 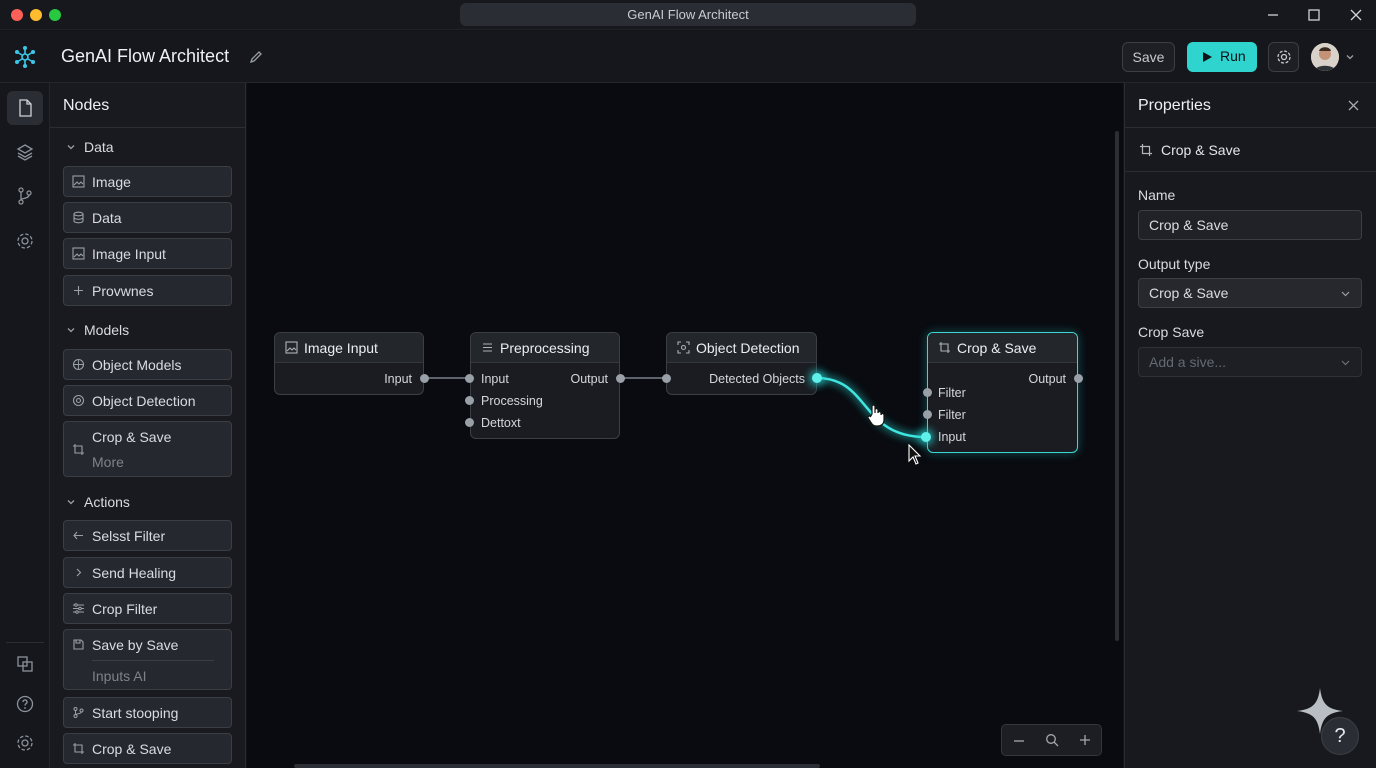 What do you see at coordinates (1002, 392) in the screenshot?
I see `node-crop-save: Crop & Save Filter Filter Input Output` at bounding box center [1002, 392].